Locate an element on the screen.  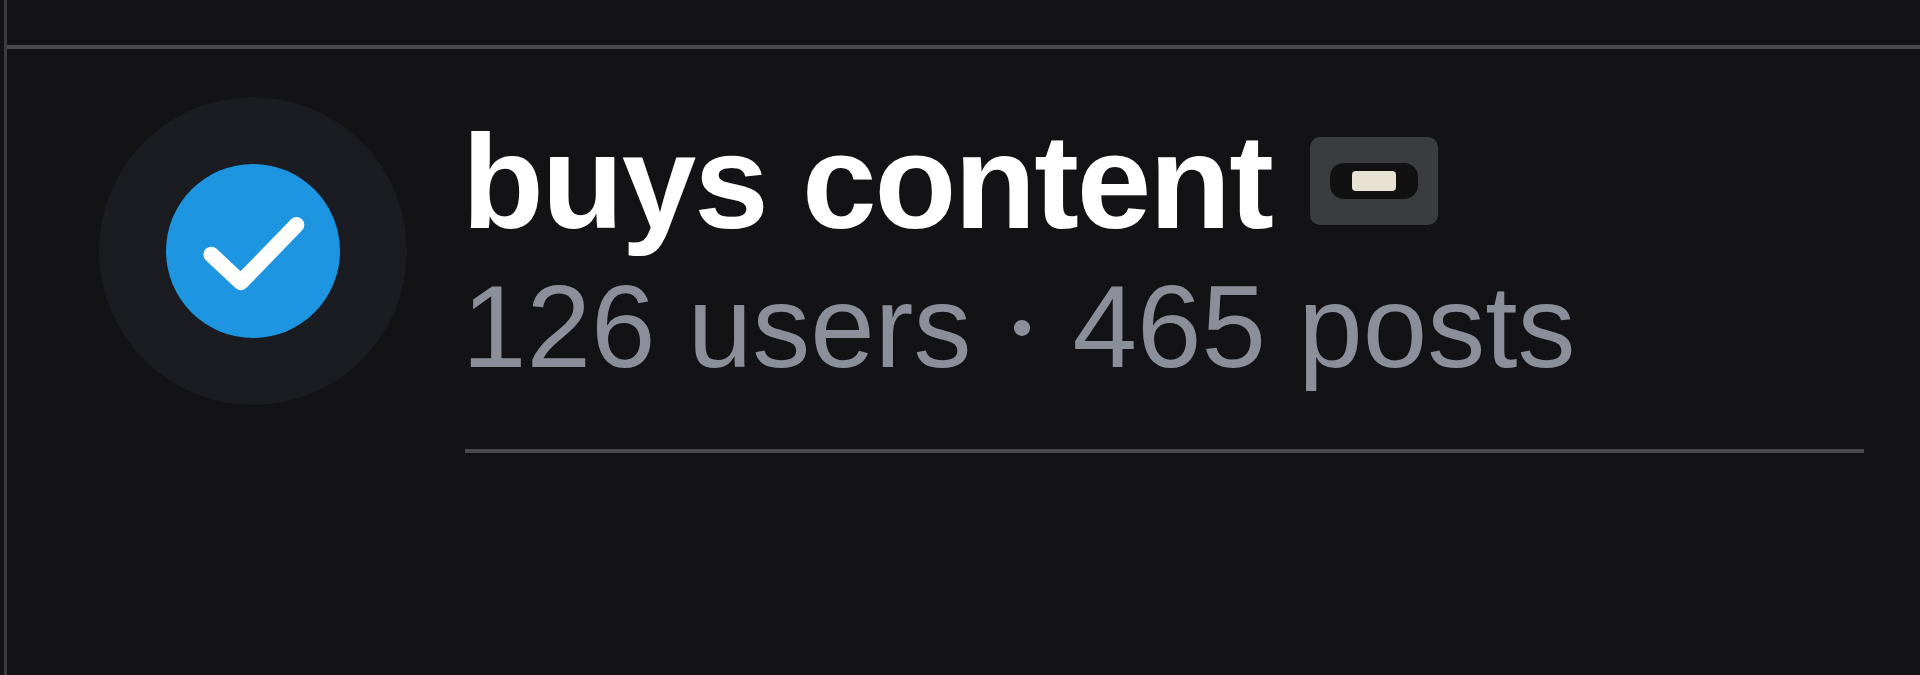
stat-text: 465 posts is located at coordinates (1324, 327).